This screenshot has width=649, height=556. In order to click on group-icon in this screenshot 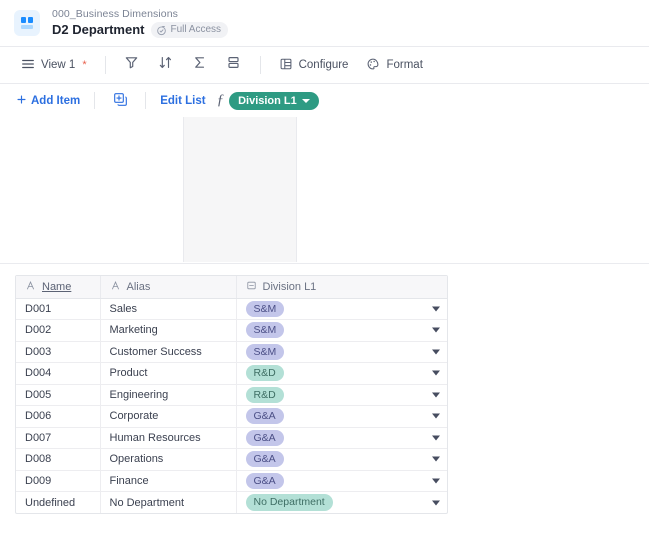, I will do `click(233, 65)`.